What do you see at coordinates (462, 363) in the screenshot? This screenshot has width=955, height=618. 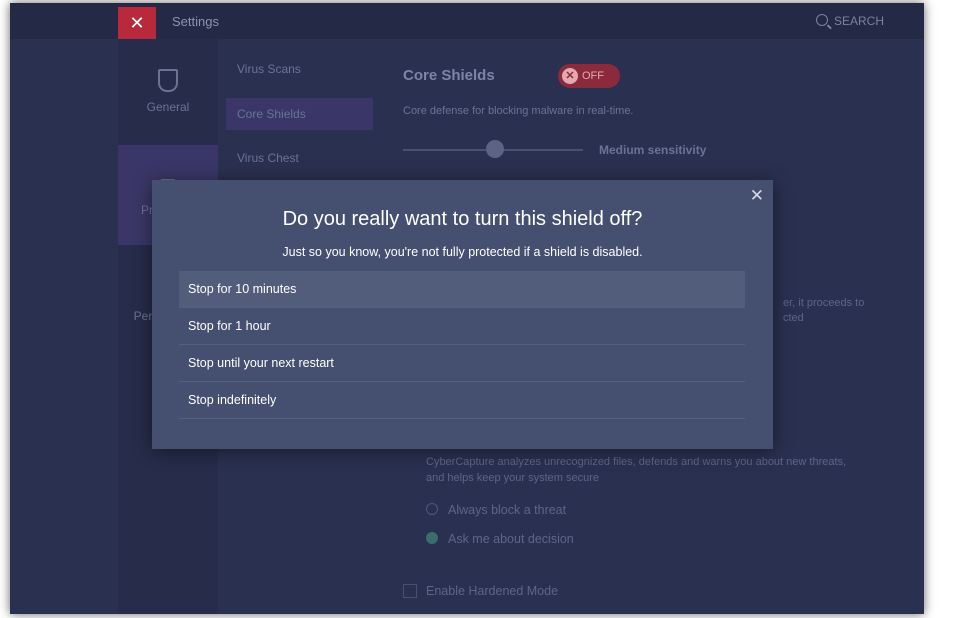 I see `option-stop-until-restart: Stop until your next restart` at bounding box center [462, 363].